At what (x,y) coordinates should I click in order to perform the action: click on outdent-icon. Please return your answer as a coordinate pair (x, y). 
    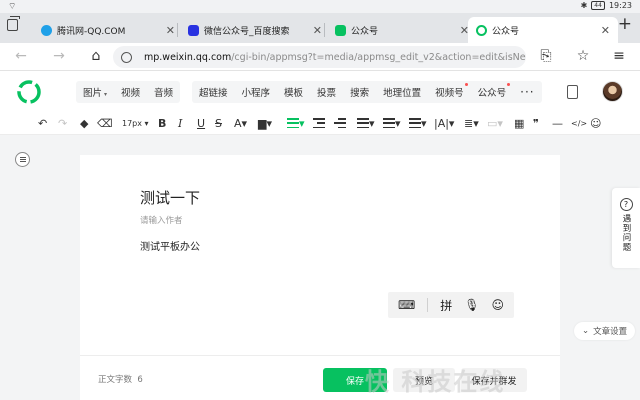
    Looking at the image, I should click on (340, 123).